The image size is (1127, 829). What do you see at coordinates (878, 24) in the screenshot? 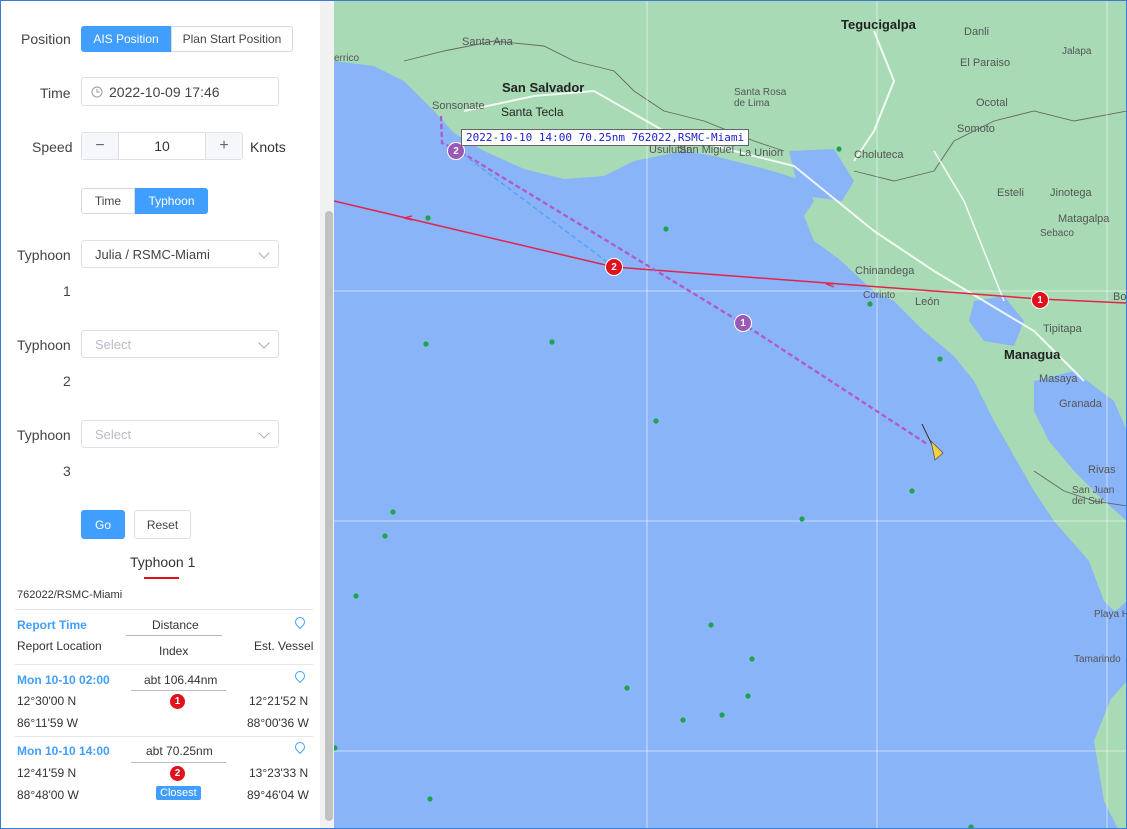
I see `city-tegucigalpa: Tegucigalpa` at bounding box center [878, 24].